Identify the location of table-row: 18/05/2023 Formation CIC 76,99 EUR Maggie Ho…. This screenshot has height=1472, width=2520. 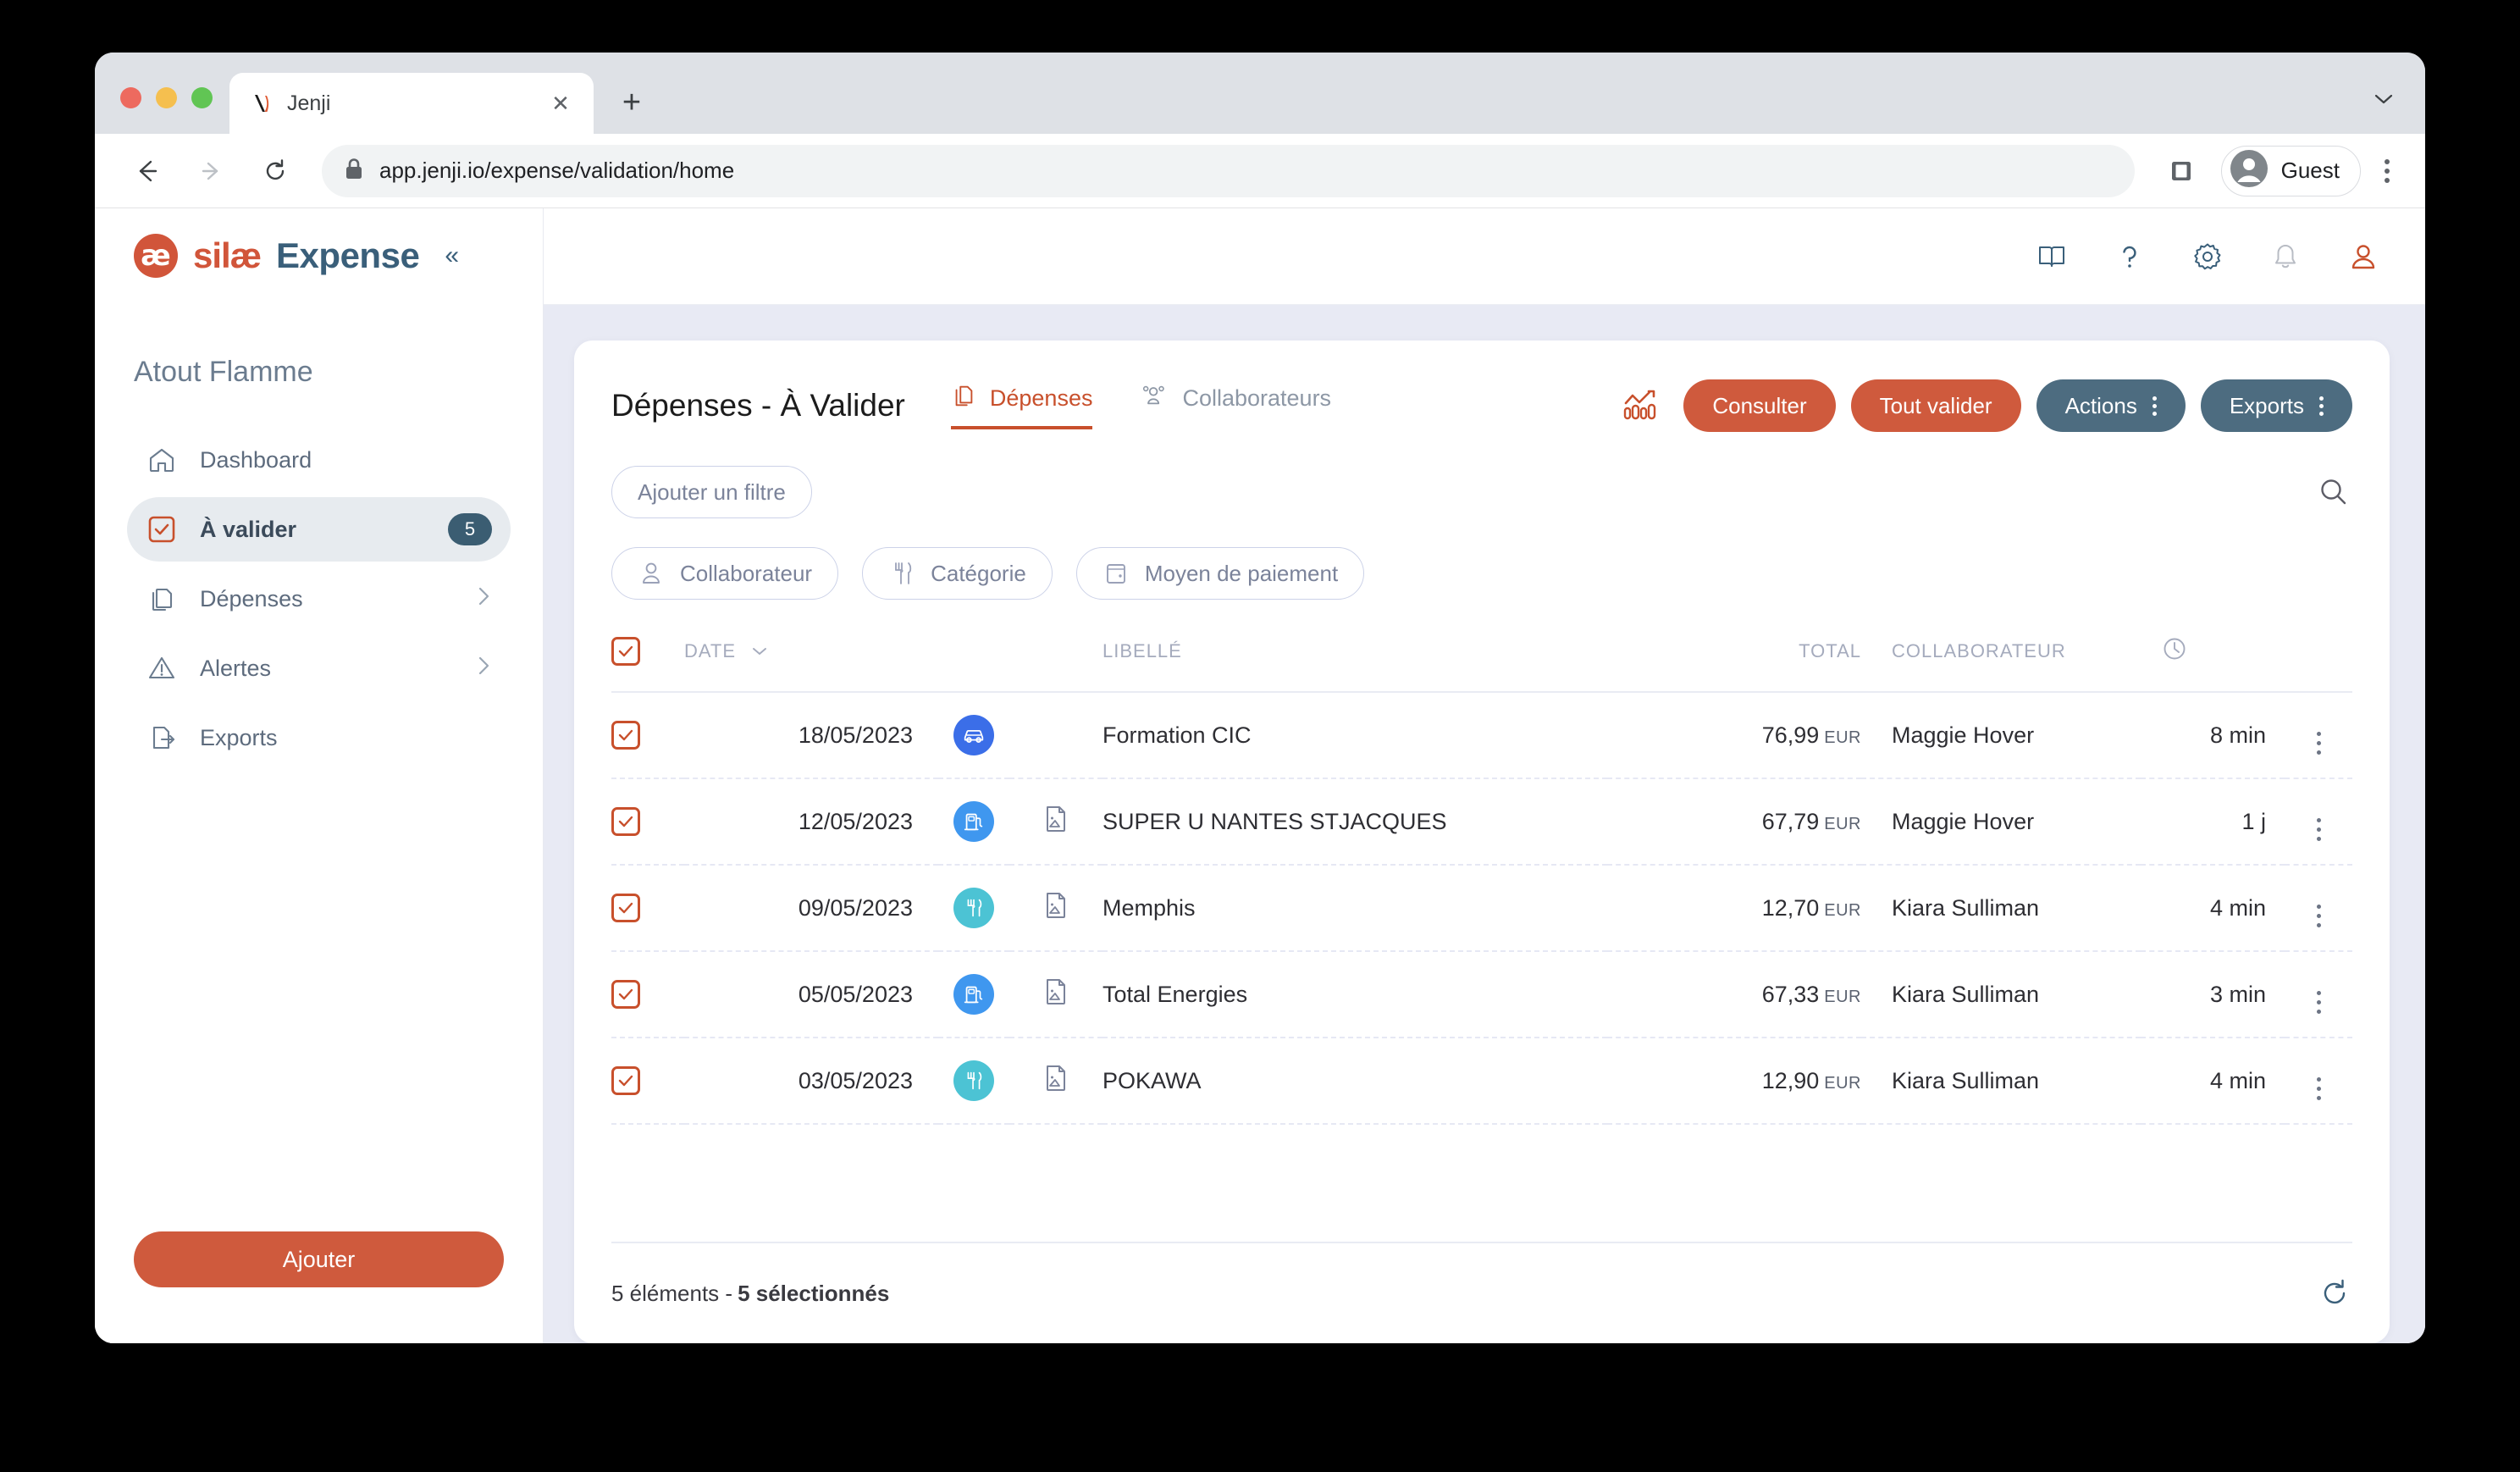
(1481, 735).